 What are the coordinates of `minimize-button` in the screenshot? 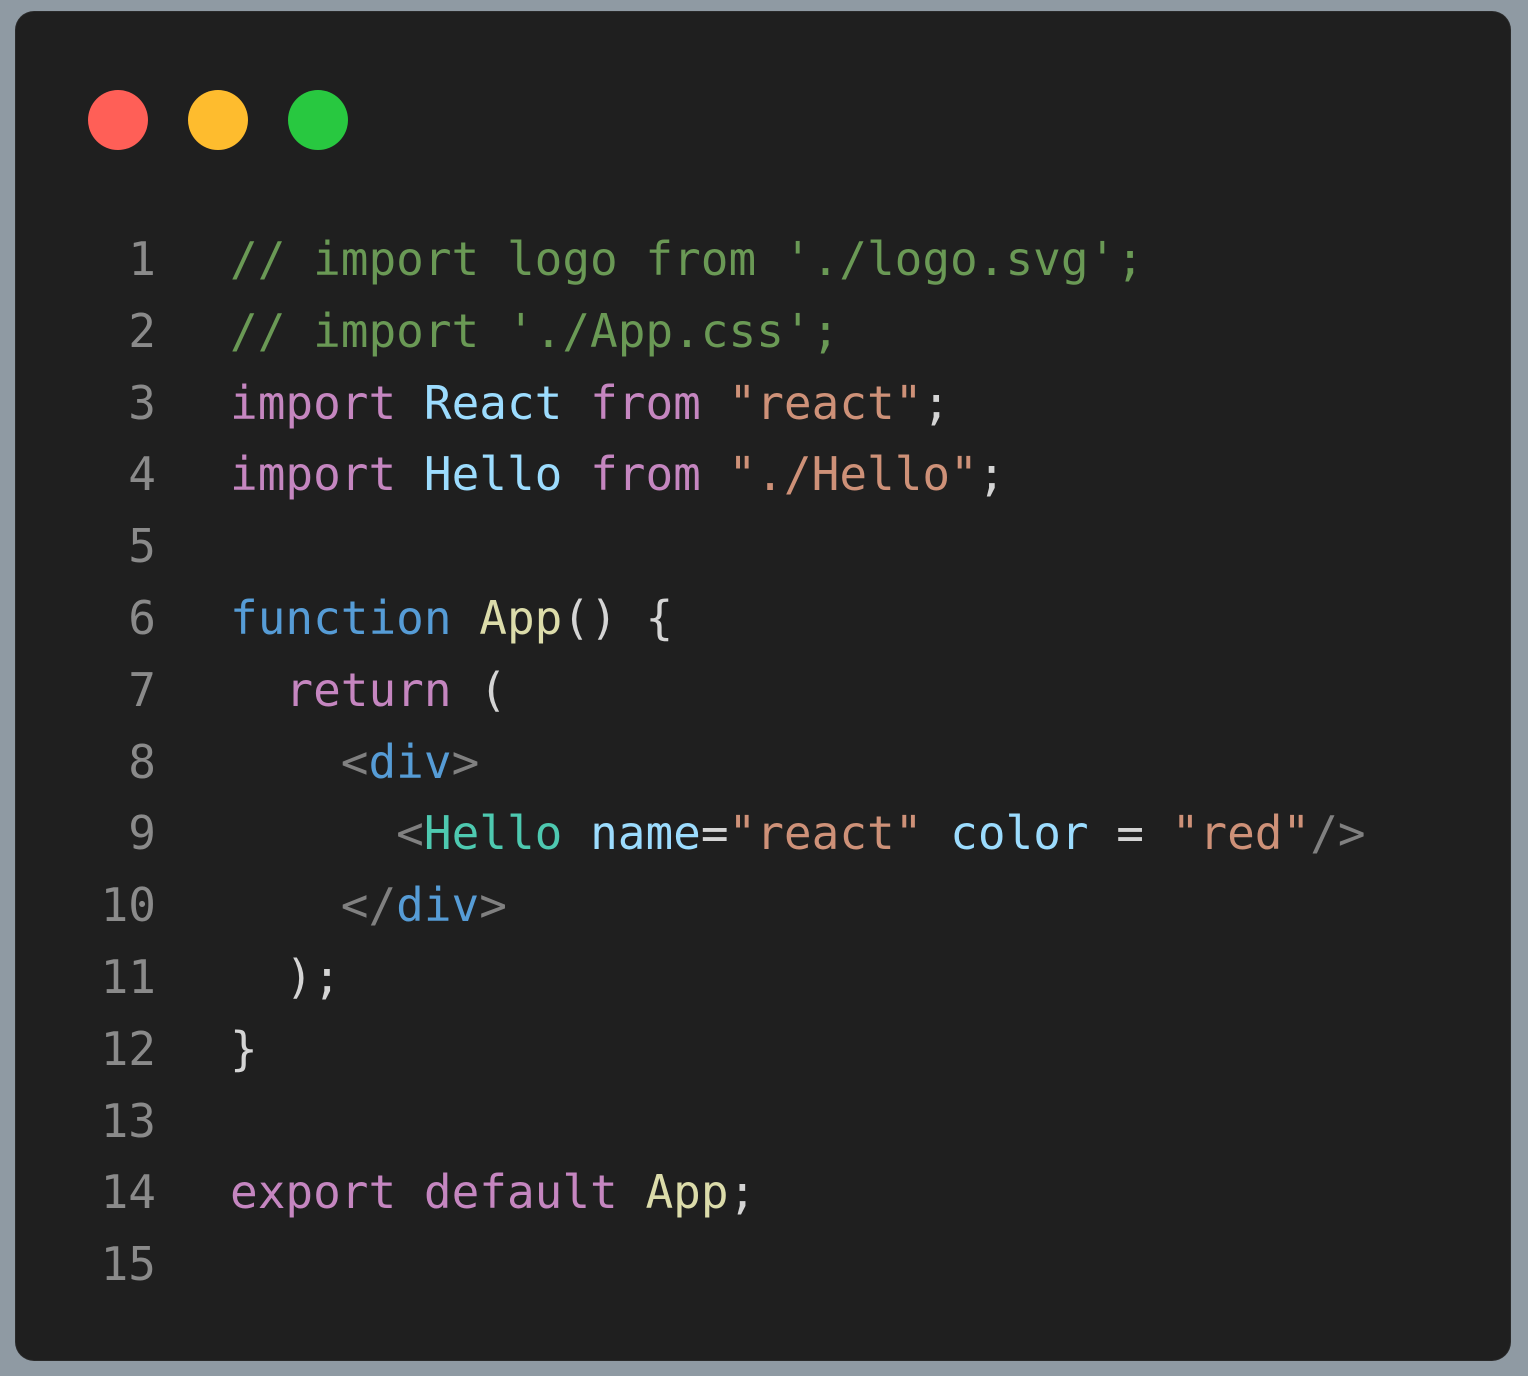 It's located at (218, 120).